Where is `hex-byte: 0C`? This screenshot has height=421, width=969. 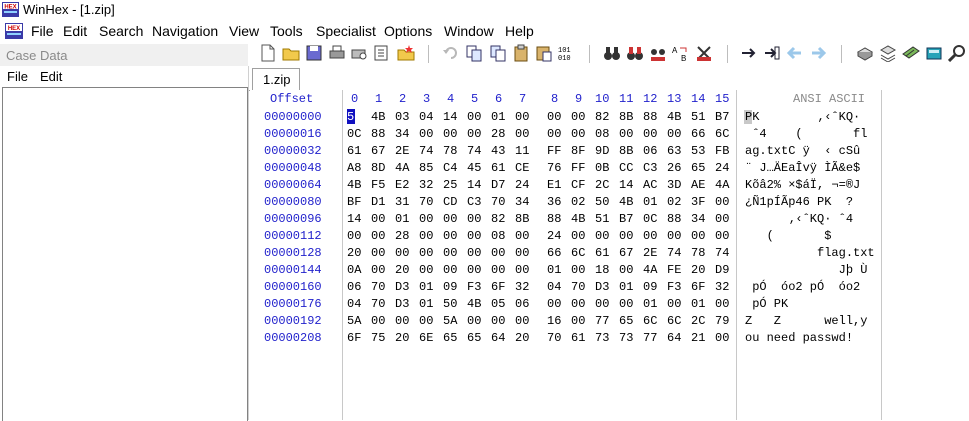
hex-byte: 0C is located at coordinates (653, 219).